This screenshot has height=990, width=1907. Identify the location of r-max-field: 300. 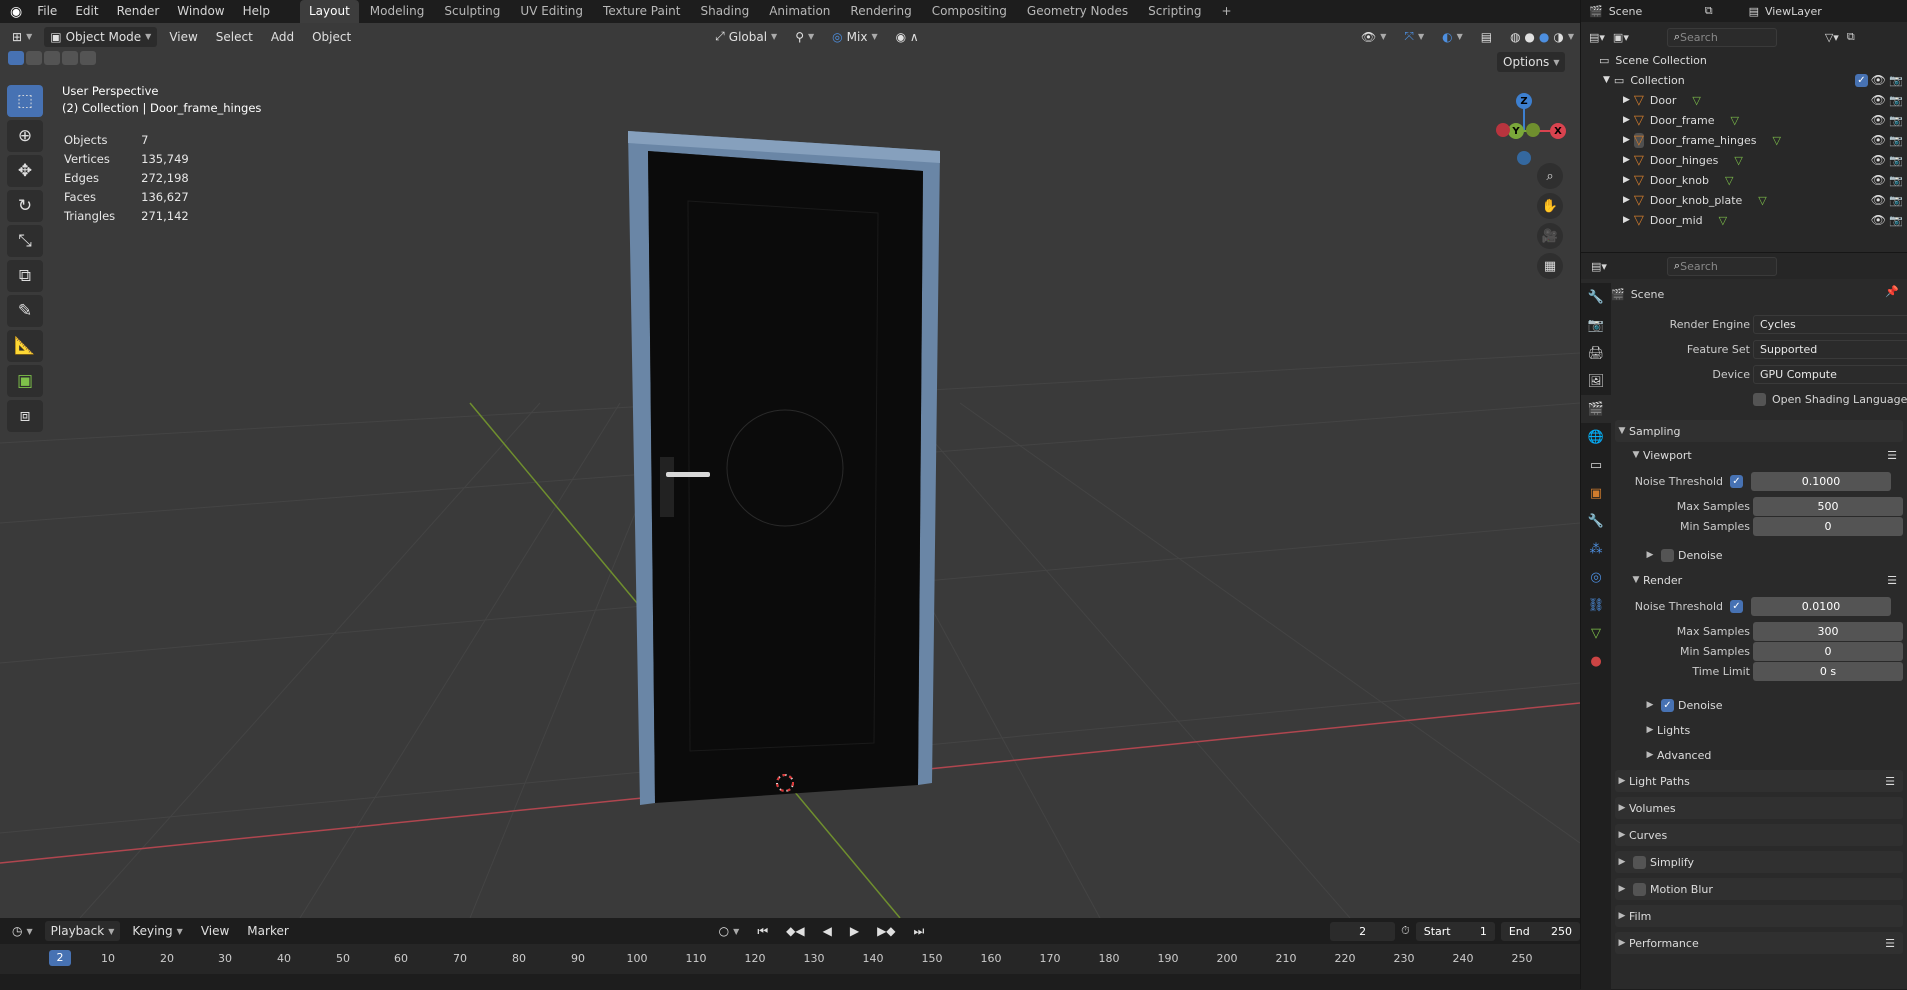
(1828, 631).